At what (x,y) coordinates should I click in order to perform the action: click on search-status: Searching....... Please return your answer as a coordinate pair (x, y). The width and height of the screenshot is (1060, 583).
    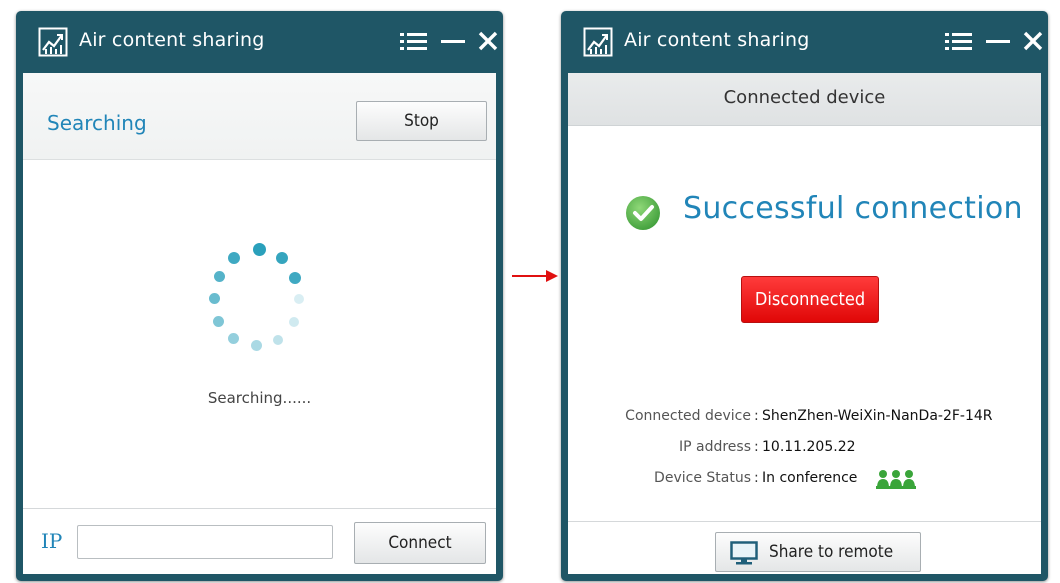
    Looking at the image, I should click on (259, 398).